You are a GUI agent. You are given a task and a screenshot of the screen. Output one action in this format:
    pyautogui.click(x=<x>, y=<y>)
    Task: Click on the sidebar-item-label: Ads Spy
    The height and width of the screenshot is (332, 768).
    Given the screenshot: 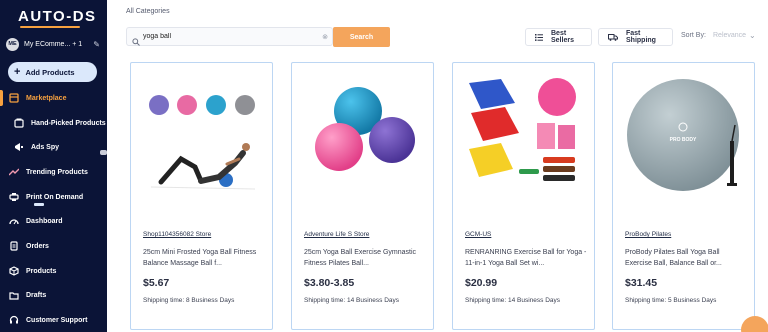 What is the action you would take?
    pyautogui.click(x=45, y=147)
    